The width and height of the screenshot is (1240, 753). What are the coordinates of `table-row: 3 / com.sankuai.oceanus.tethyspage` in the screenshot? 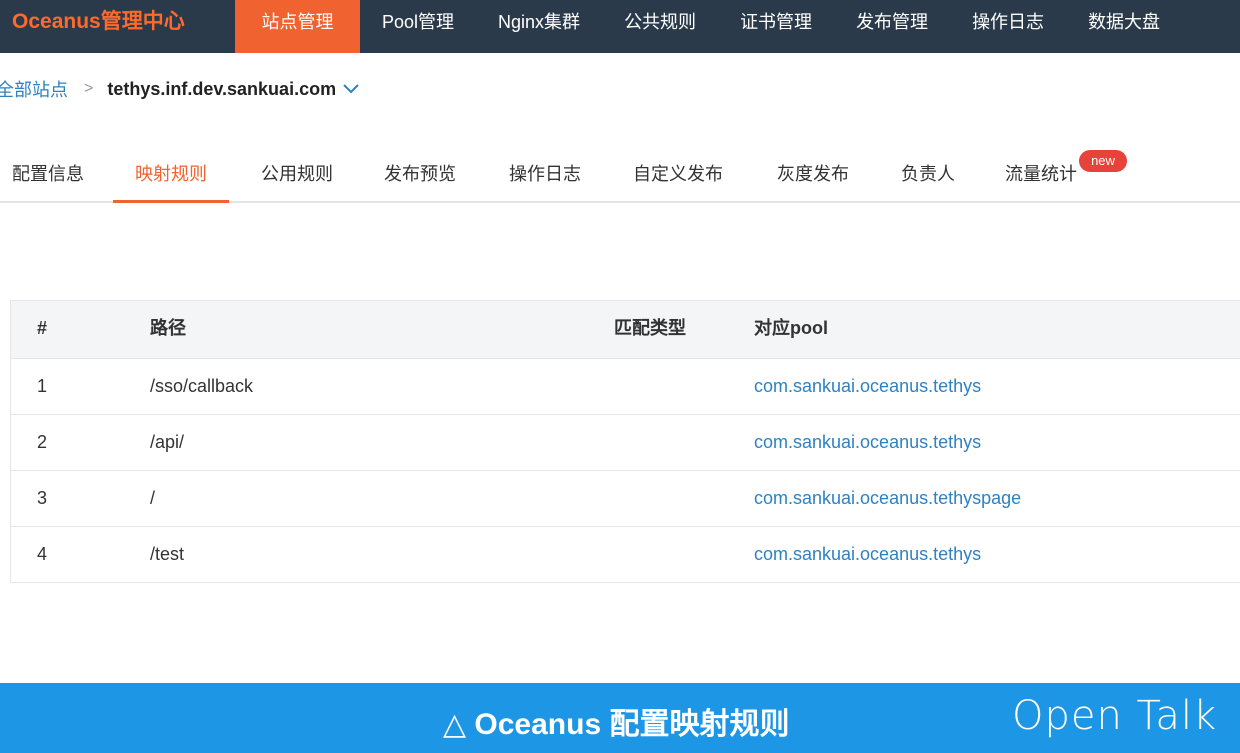 It's located at (625, 498).